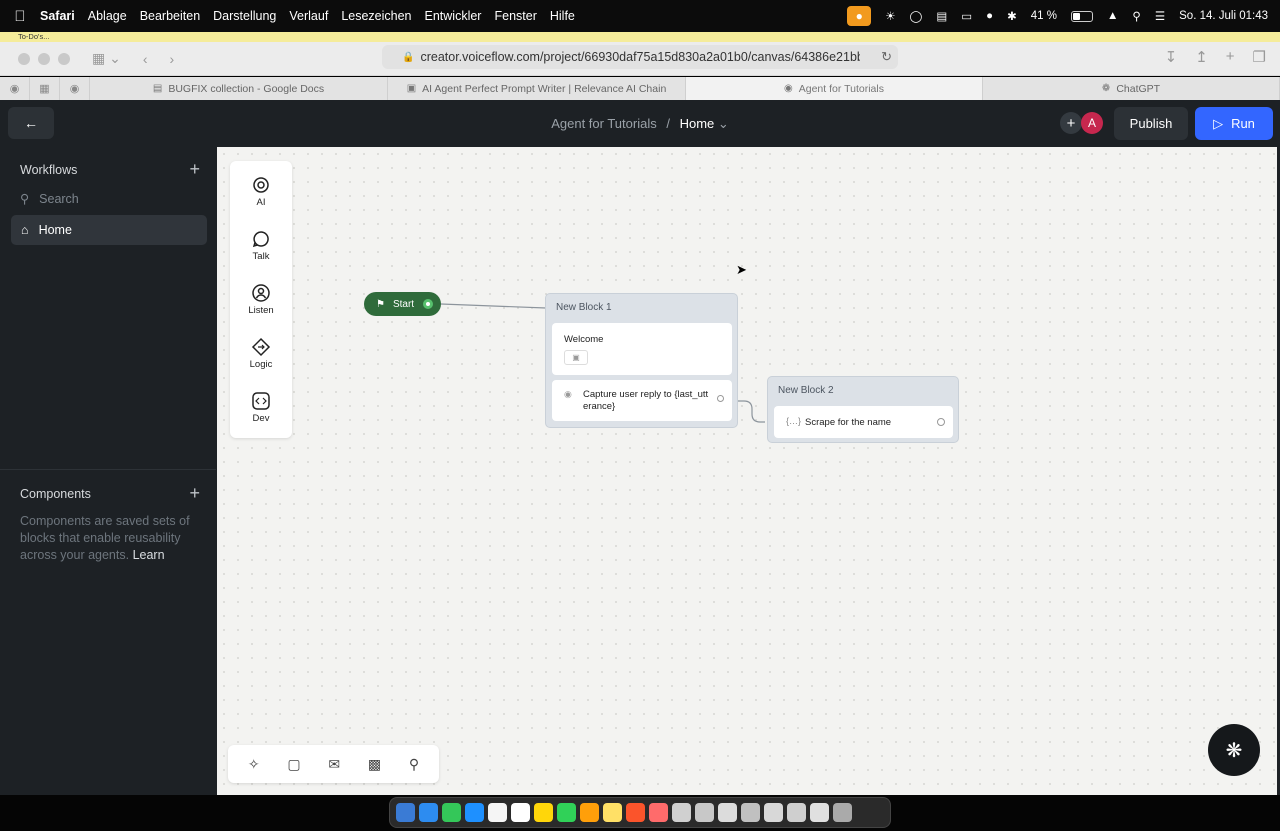 The image size is (1280, 831). I want to click on learn-link: Learn, so click(149, 555).